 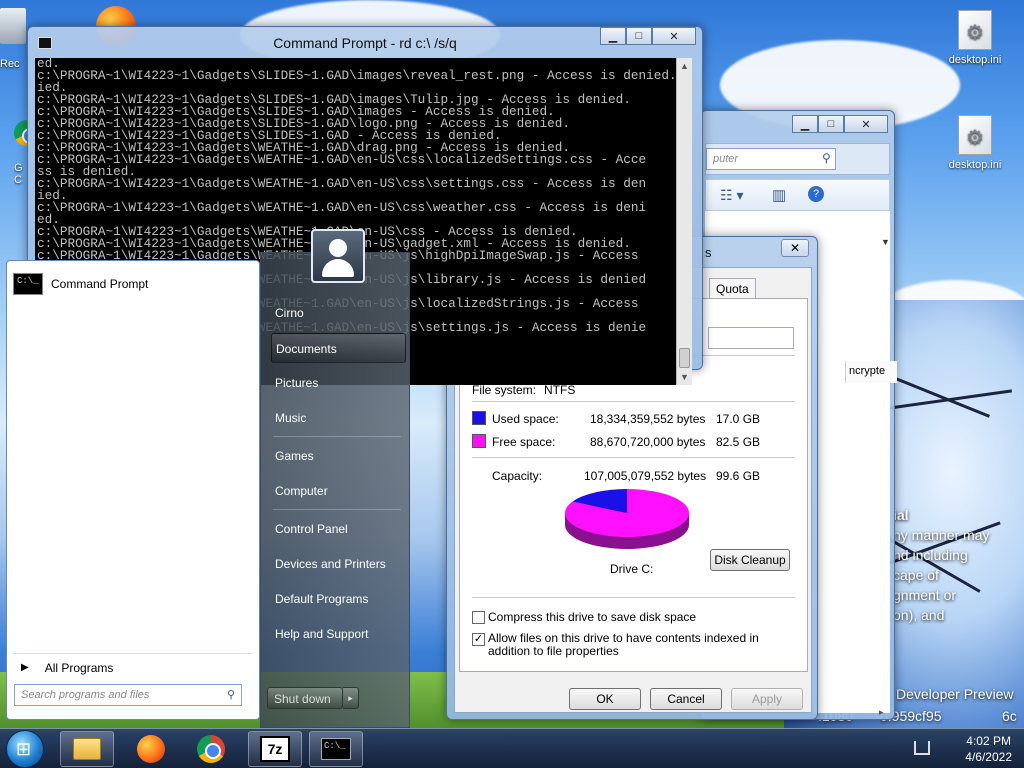 I want to click on shutdown-options-button: ▸, so click(x=351, y=698).